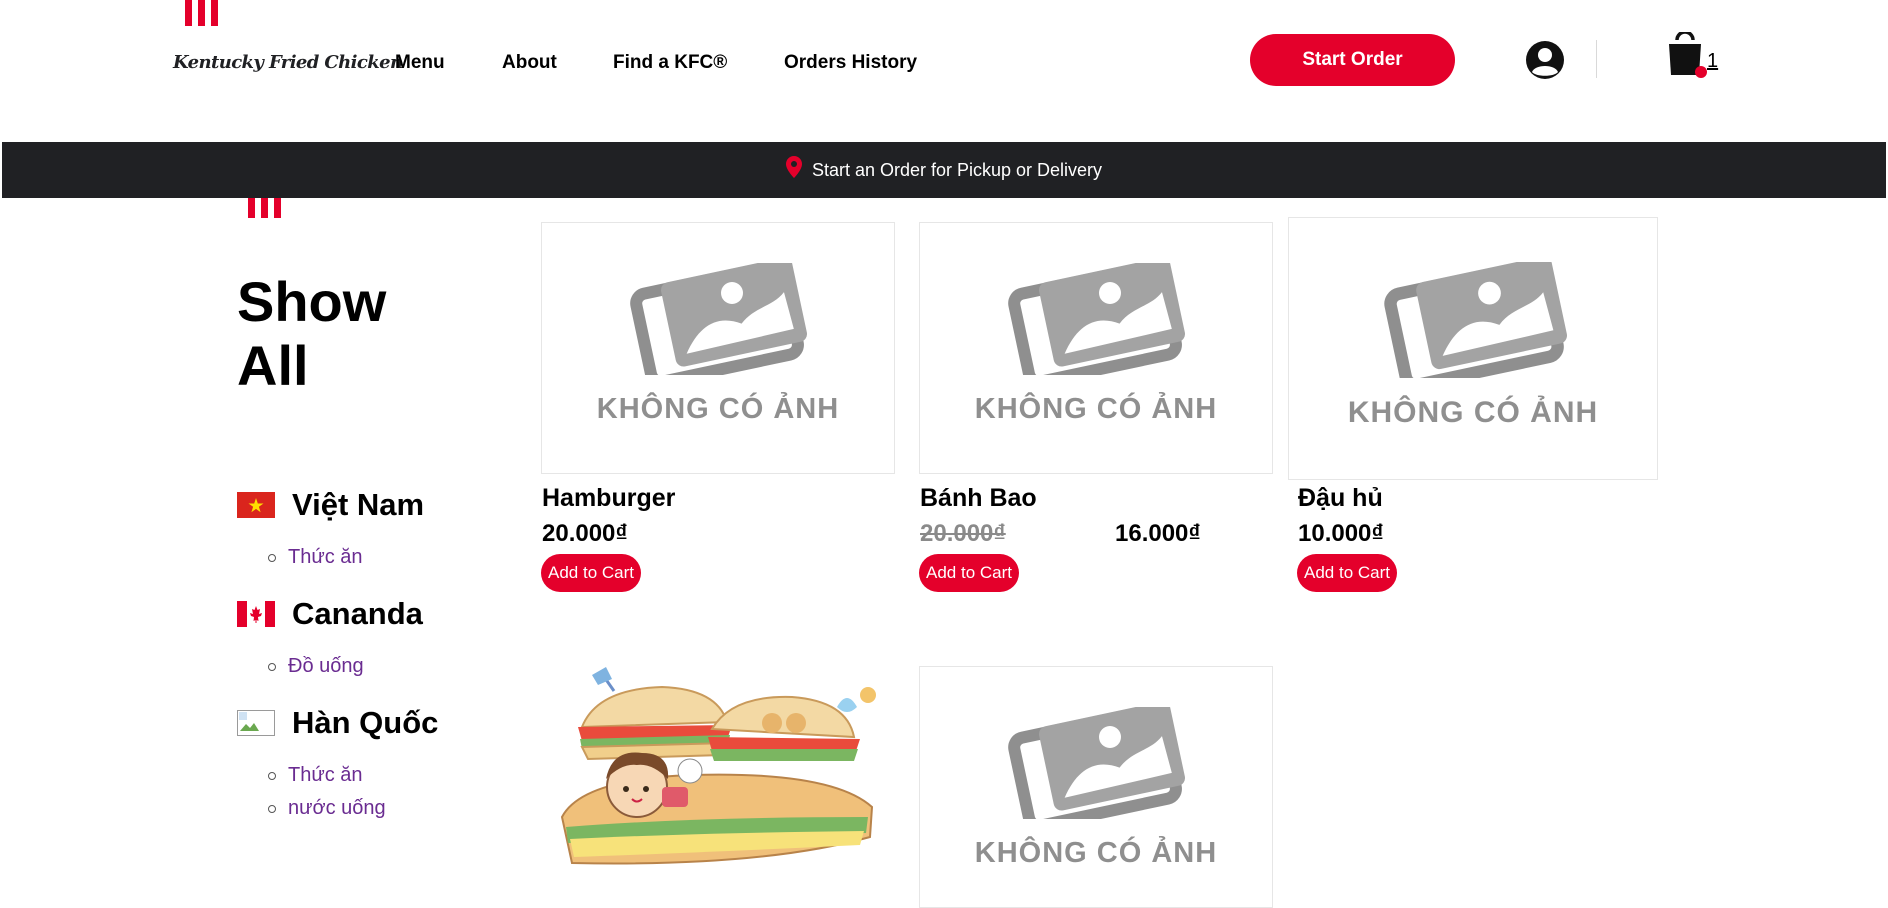 The width and height of the screenshot is (1888, 908). What do you see at coordinates (365, 722) in the screenshot?
I see `country-name: Hàn Quốc` at bounding box center [365, 722].